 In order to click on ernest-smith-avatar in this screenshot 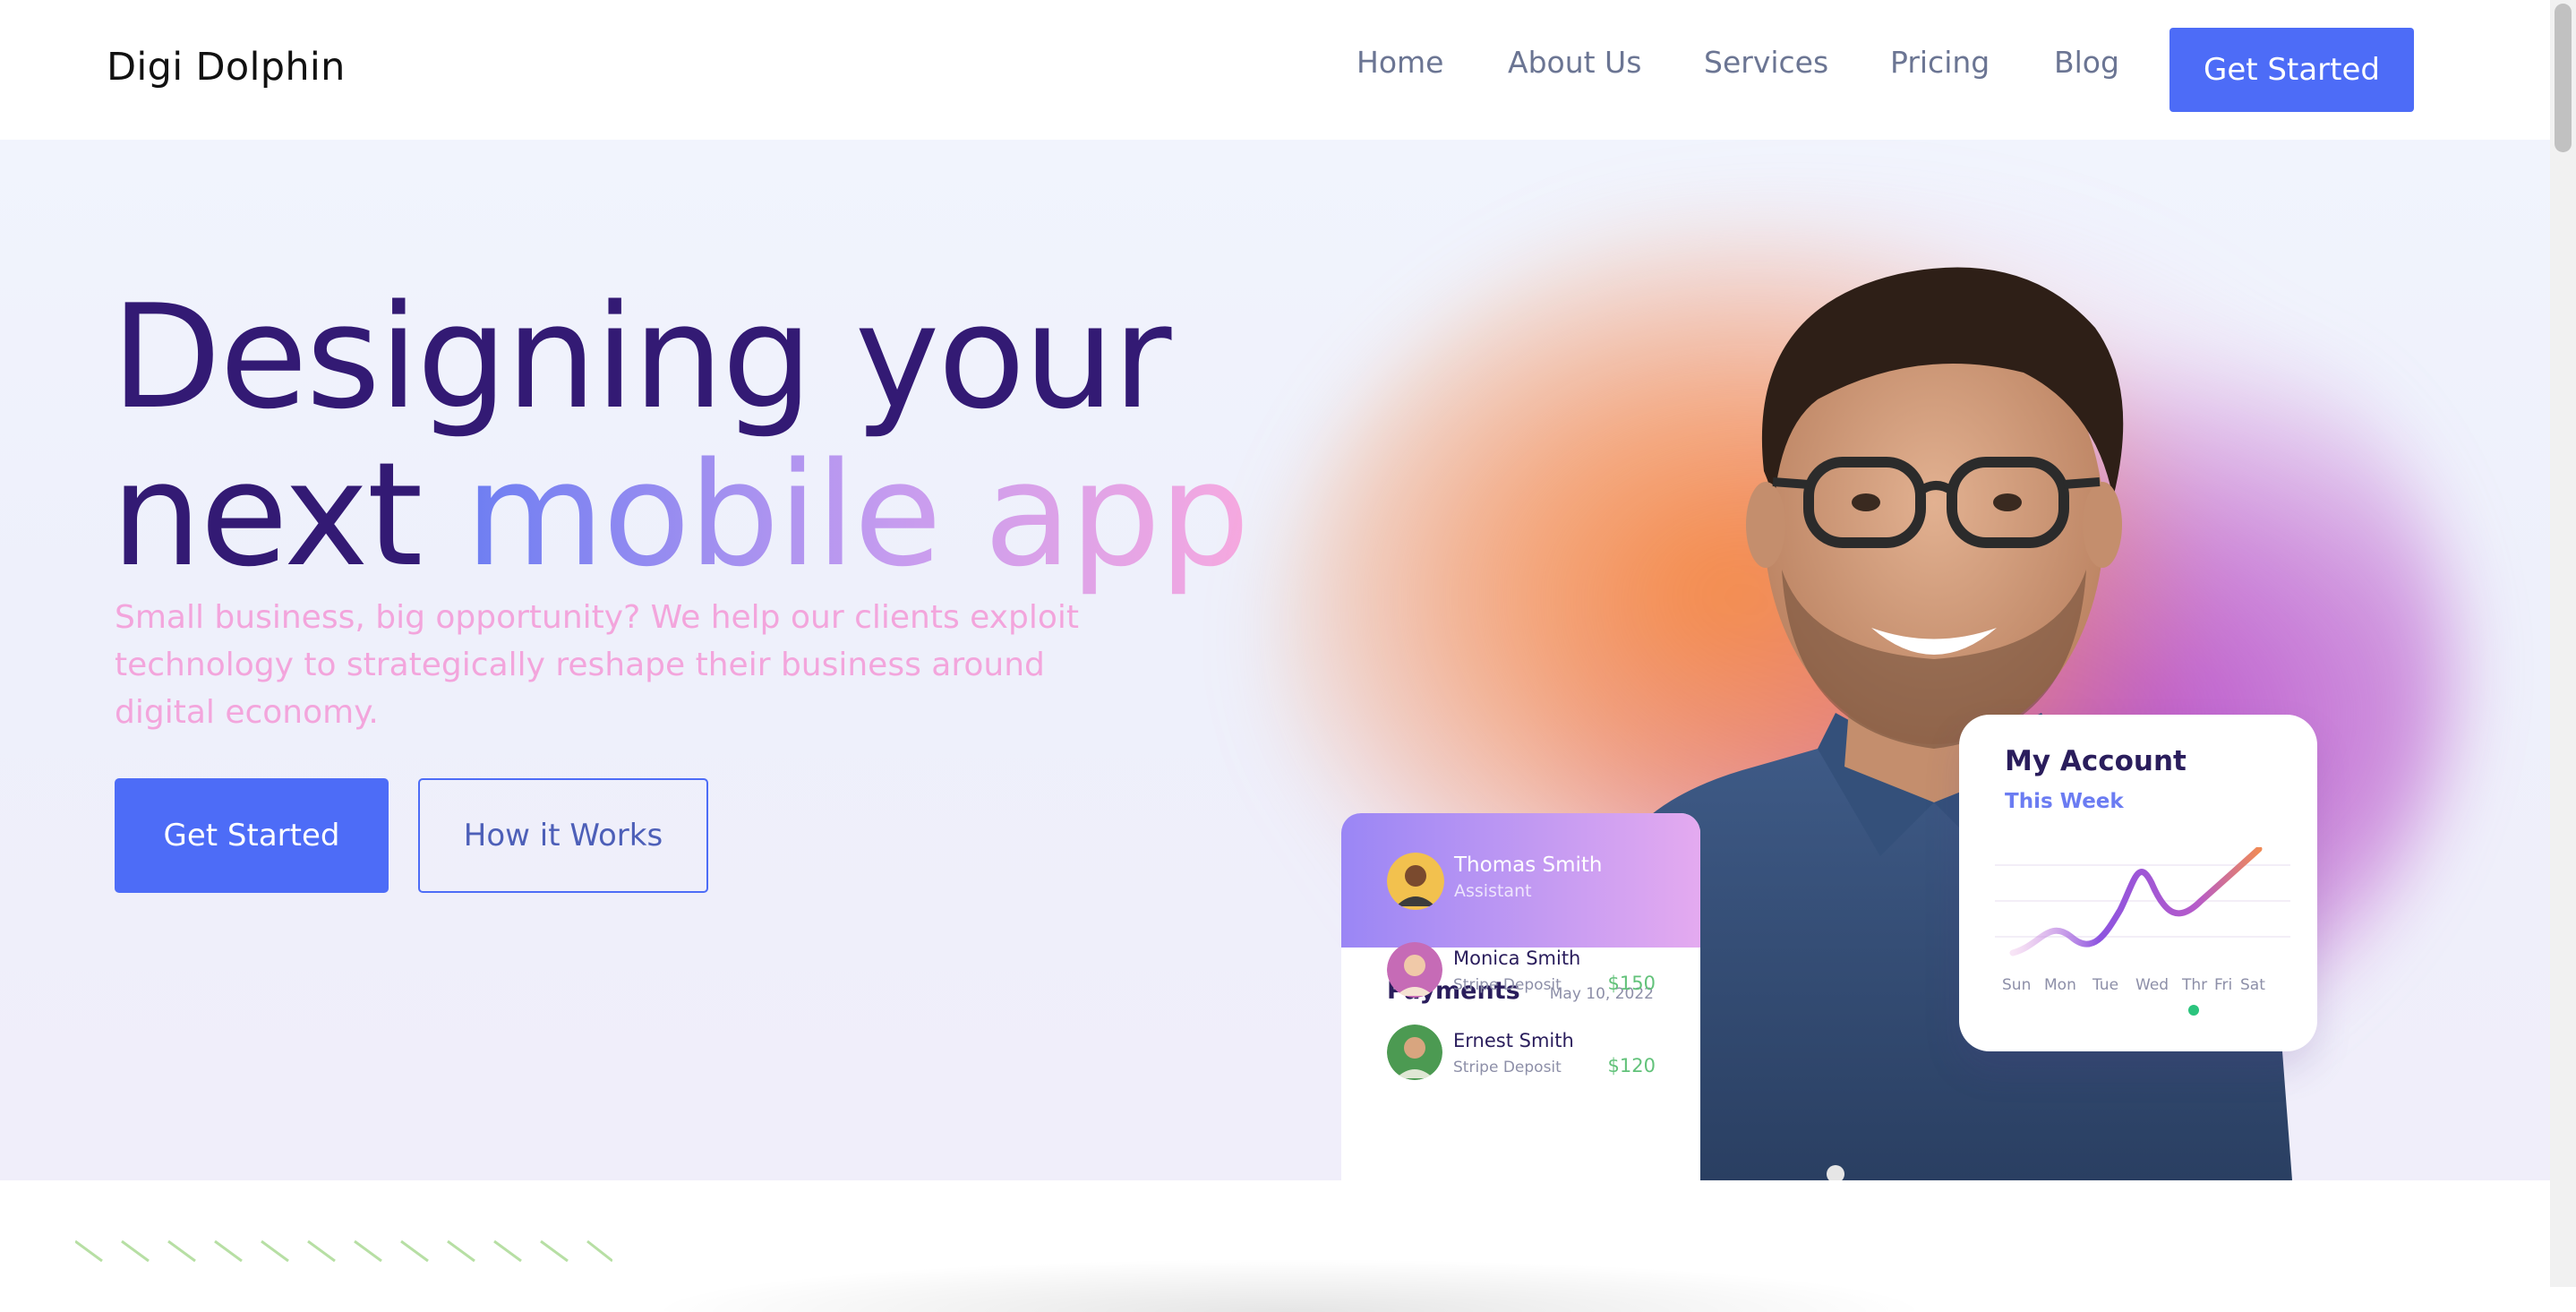, I will do `click(1414, 1053)`.